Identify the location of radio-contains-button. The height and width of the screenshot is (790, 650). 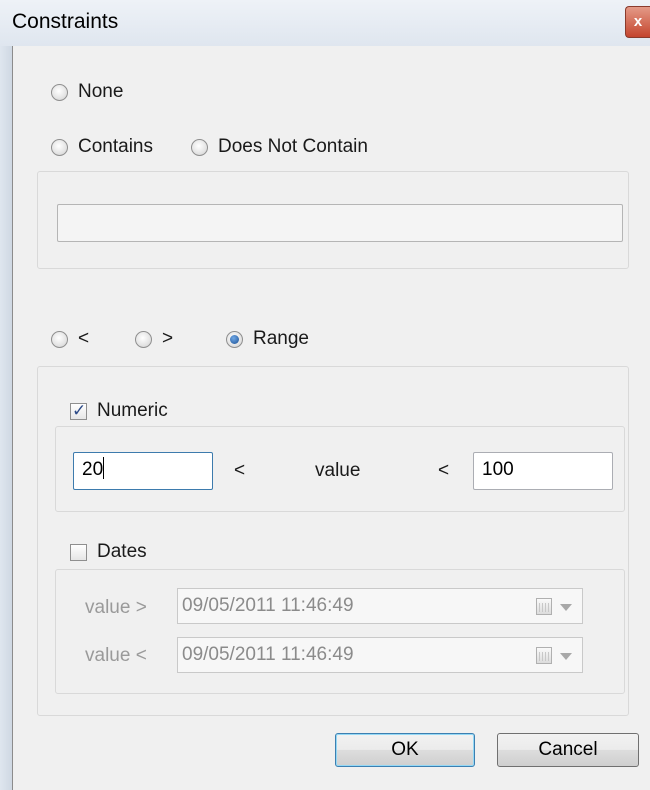
(59, 147).